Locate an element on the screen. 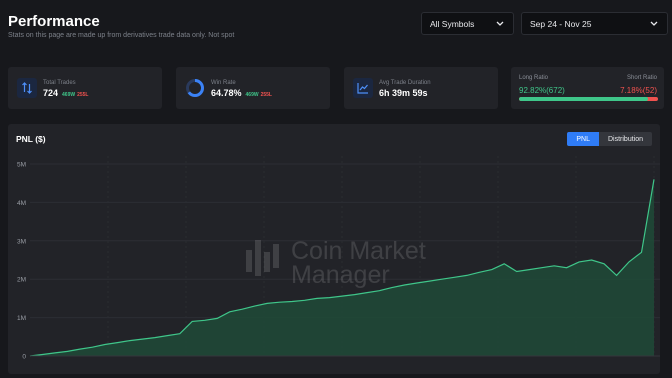 This screenshot has height=378, width=672. total-trades-value-row: 724 469W 255L is located at coordinates (66, 93).